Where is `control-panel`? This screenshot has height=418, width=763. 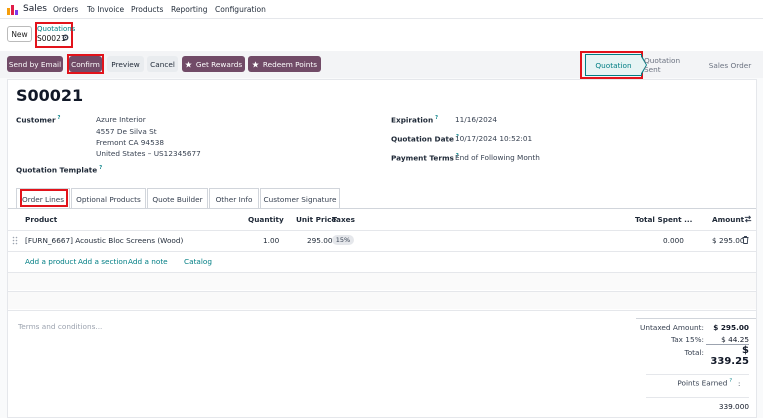
control-panel is located at coordinates (381, 35).